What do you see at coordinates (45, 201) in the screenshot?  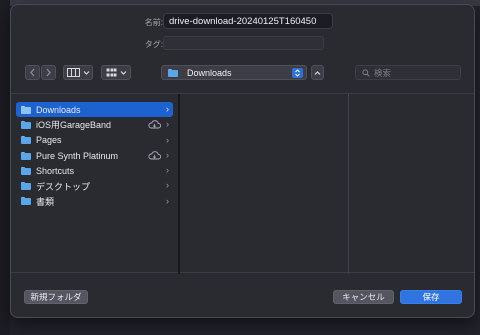 I see `sidebar-item-label: 書類` at bounding box center [45, 201].